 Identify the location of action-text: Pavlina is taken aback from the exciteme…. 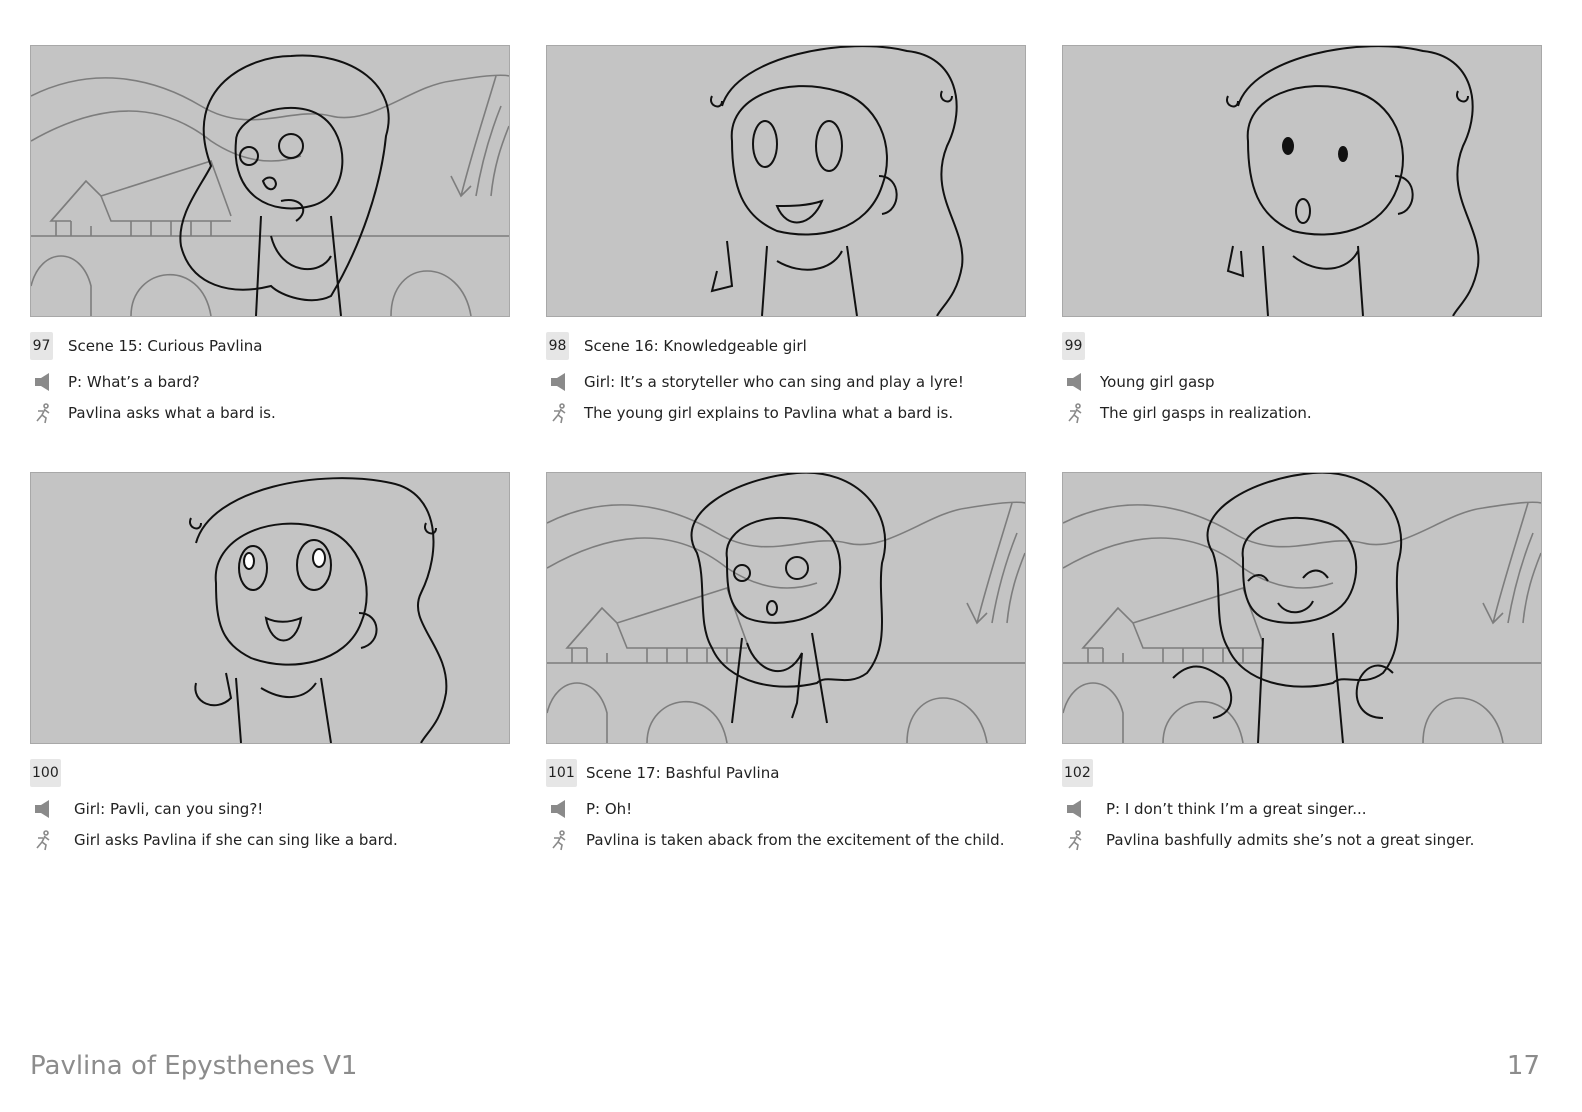
(795, 840).